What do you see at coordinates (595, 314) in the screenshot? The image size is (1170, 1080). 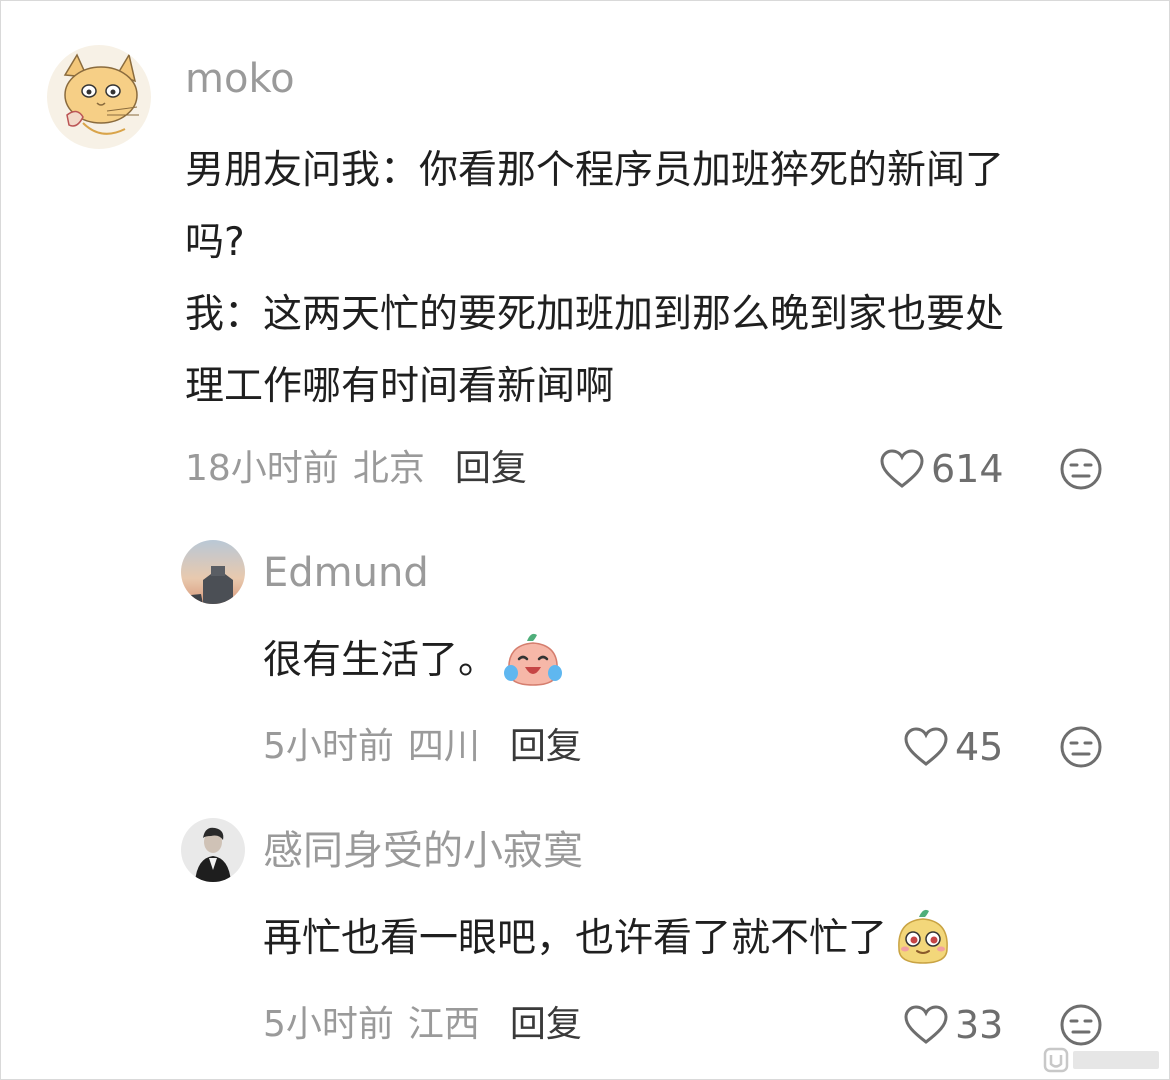 I see `comment-text-line: 我：这两天忙的要死加班加到那么晚到家也要处` at bounding box center [595, 314].